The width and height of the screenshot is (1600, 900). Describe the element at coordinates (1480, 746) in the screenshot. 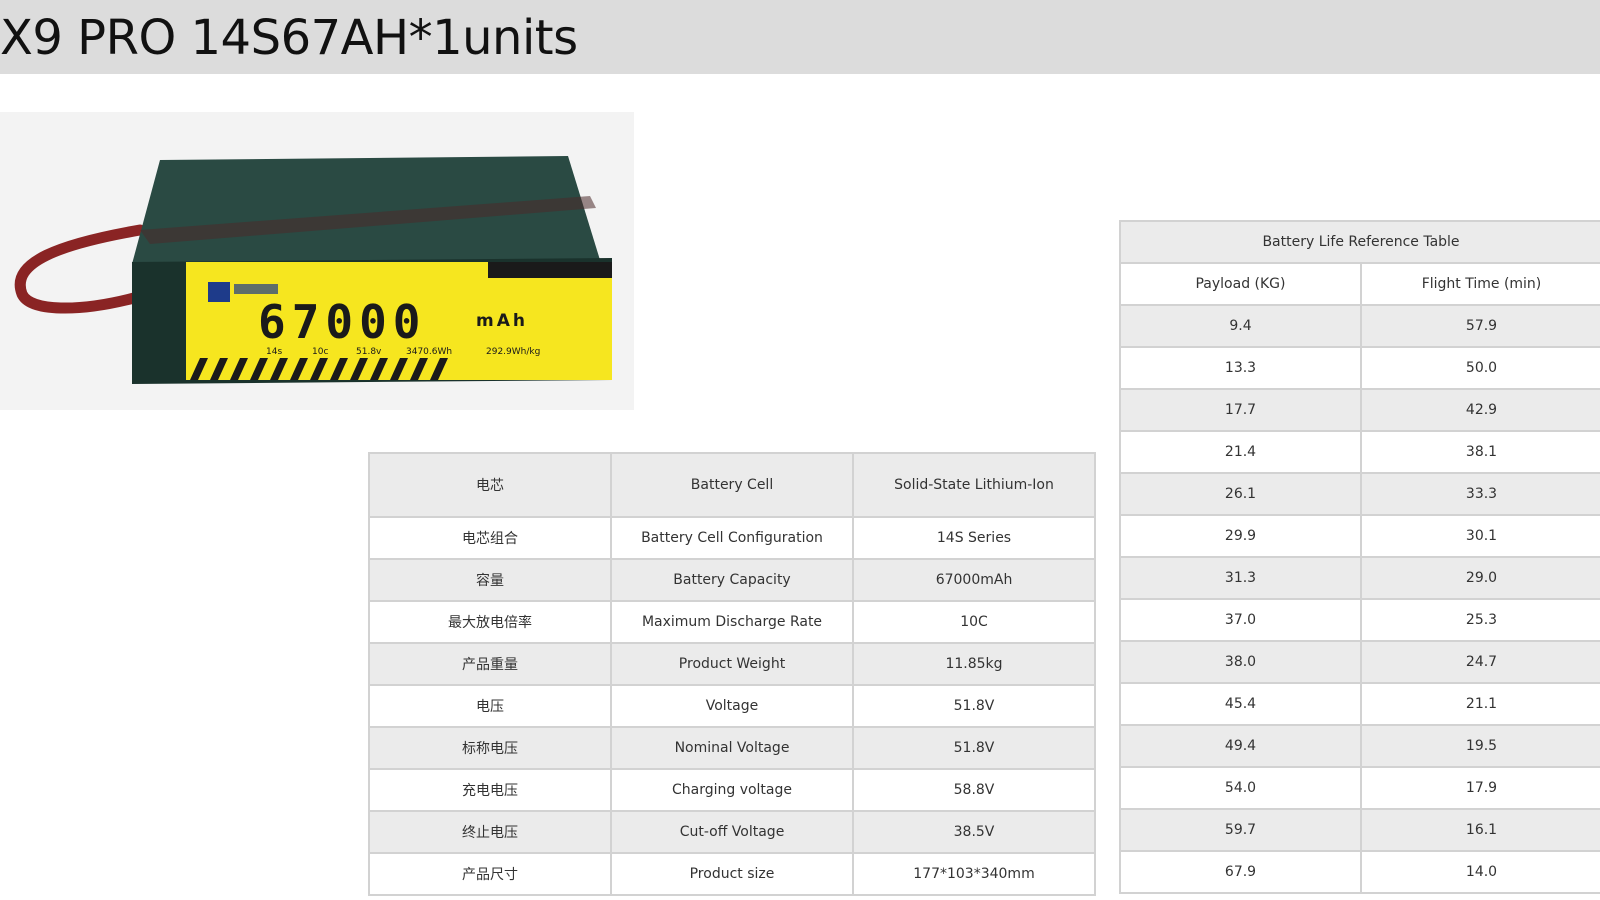

I see `flight-time-cell: 19.5` at that location.